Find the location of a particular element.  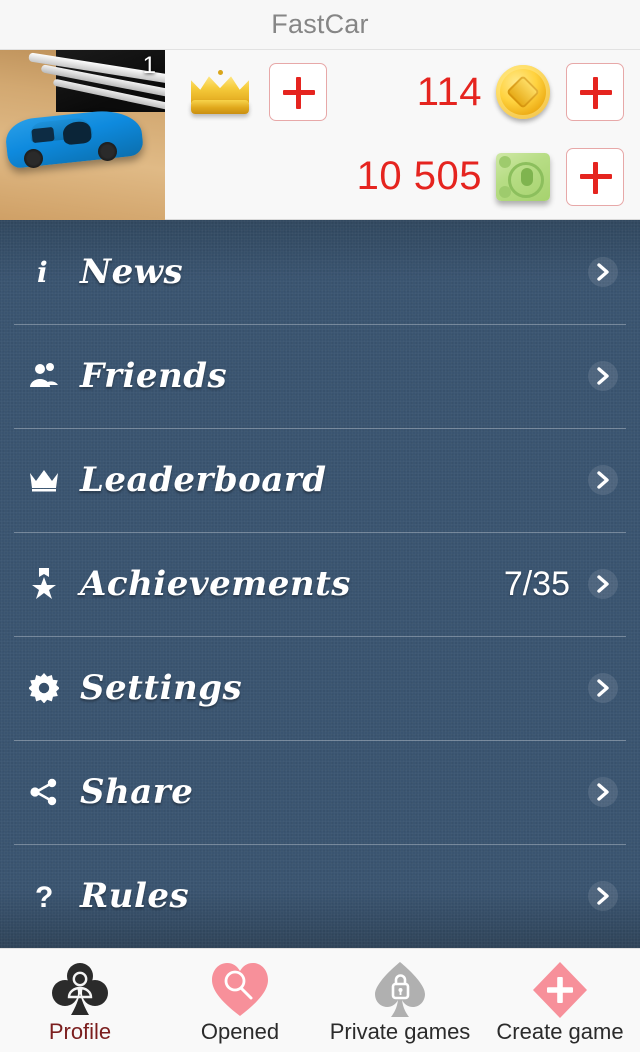

menu-item-label: Friends is located at coordinates (154, 376).